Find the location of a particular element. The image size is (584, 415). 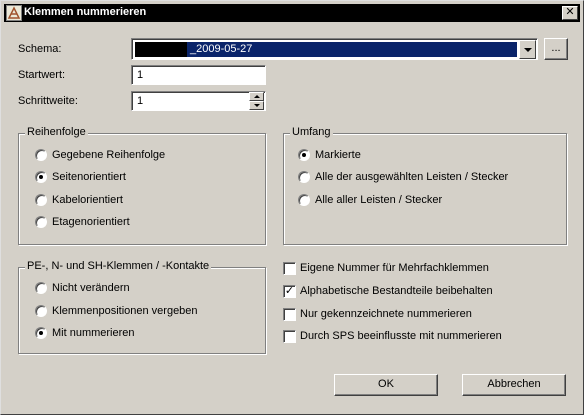

cancel-button-label: Abbrechen is located at coordinates (514, 384).